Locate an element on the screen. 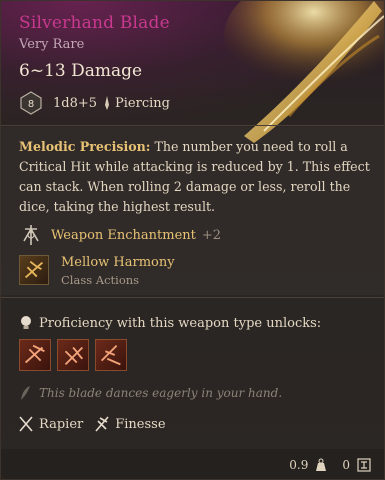  action-category: Class Actions is located at coordinates (100, 280).